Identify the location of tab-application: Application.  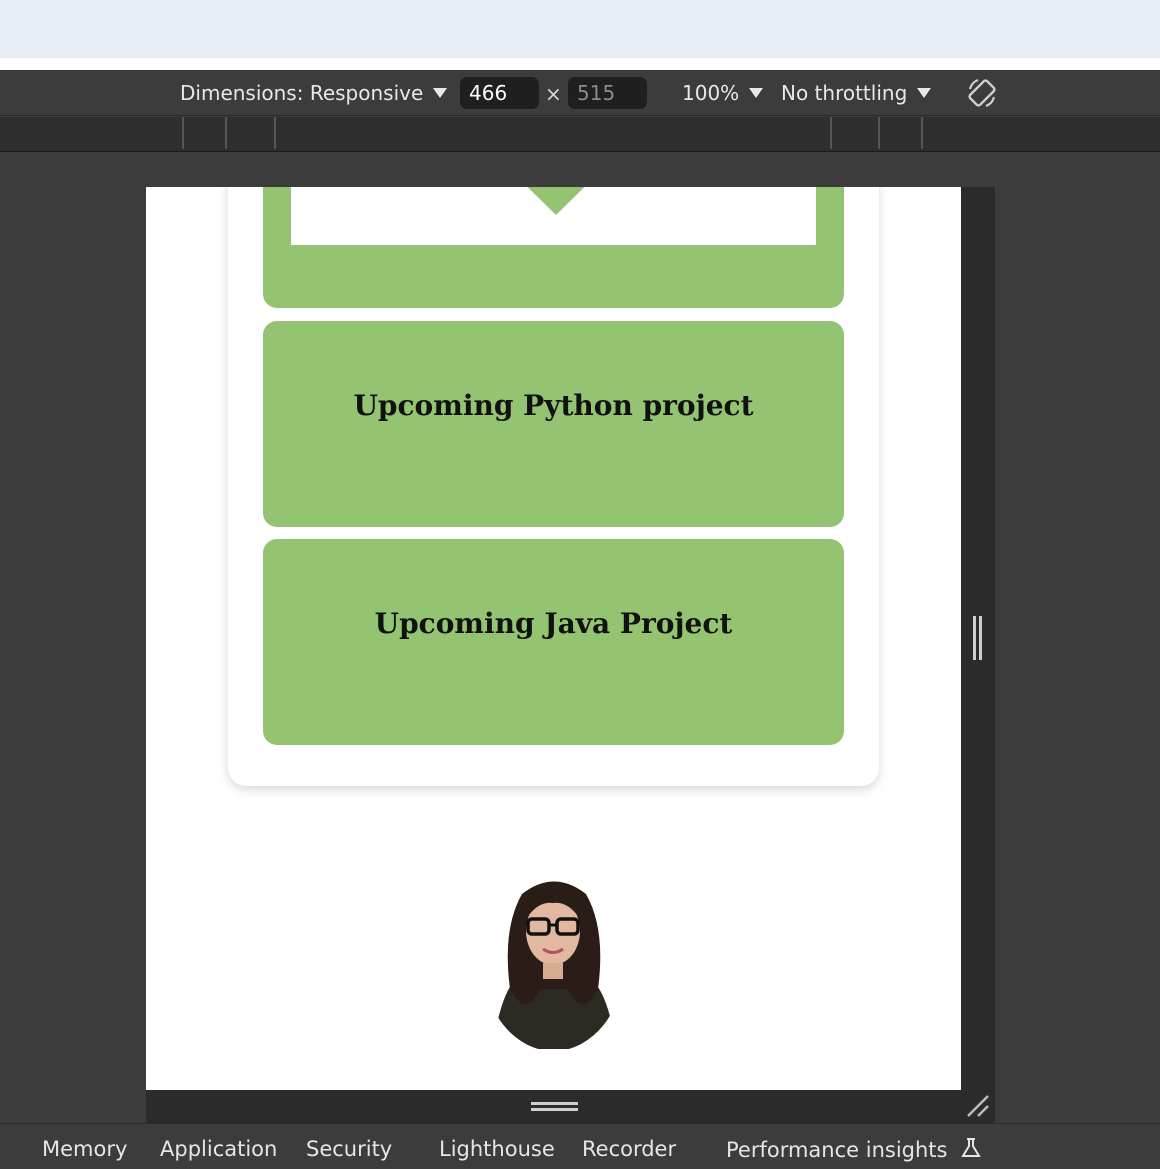
(218, 1149).